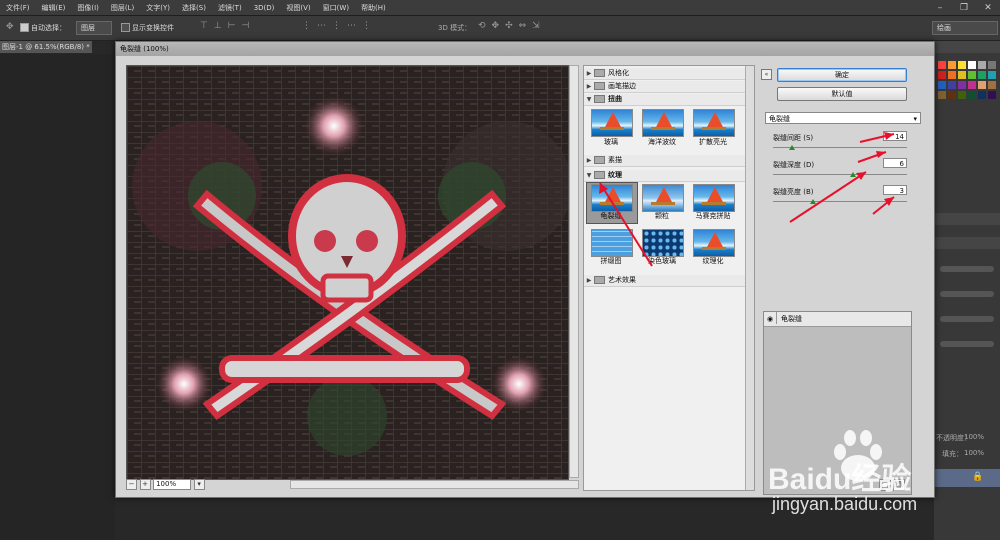 The height and width of the screenshot is (540, 1000). Describe the element at coordinates (845, 504) in the screenshot. I see `watermark-url: jingyan.baidu.com` at that location.